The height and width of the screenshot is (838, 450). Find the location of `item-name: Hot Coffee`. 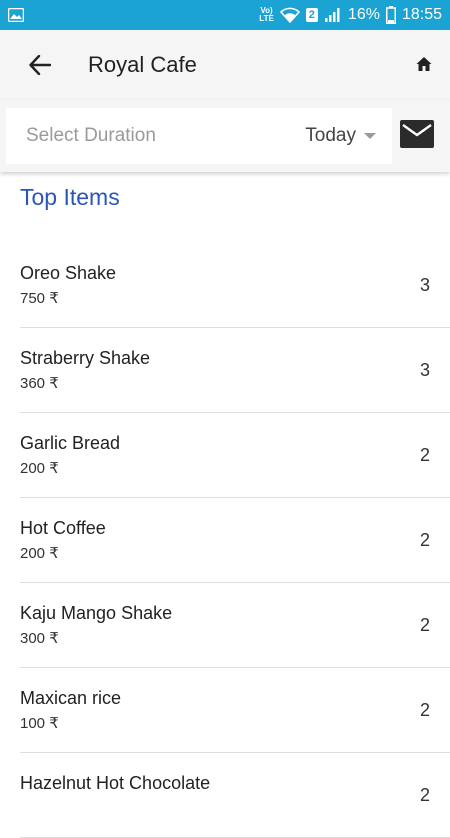

item-name: Hot Coffee is located at coordinates (63, 528).